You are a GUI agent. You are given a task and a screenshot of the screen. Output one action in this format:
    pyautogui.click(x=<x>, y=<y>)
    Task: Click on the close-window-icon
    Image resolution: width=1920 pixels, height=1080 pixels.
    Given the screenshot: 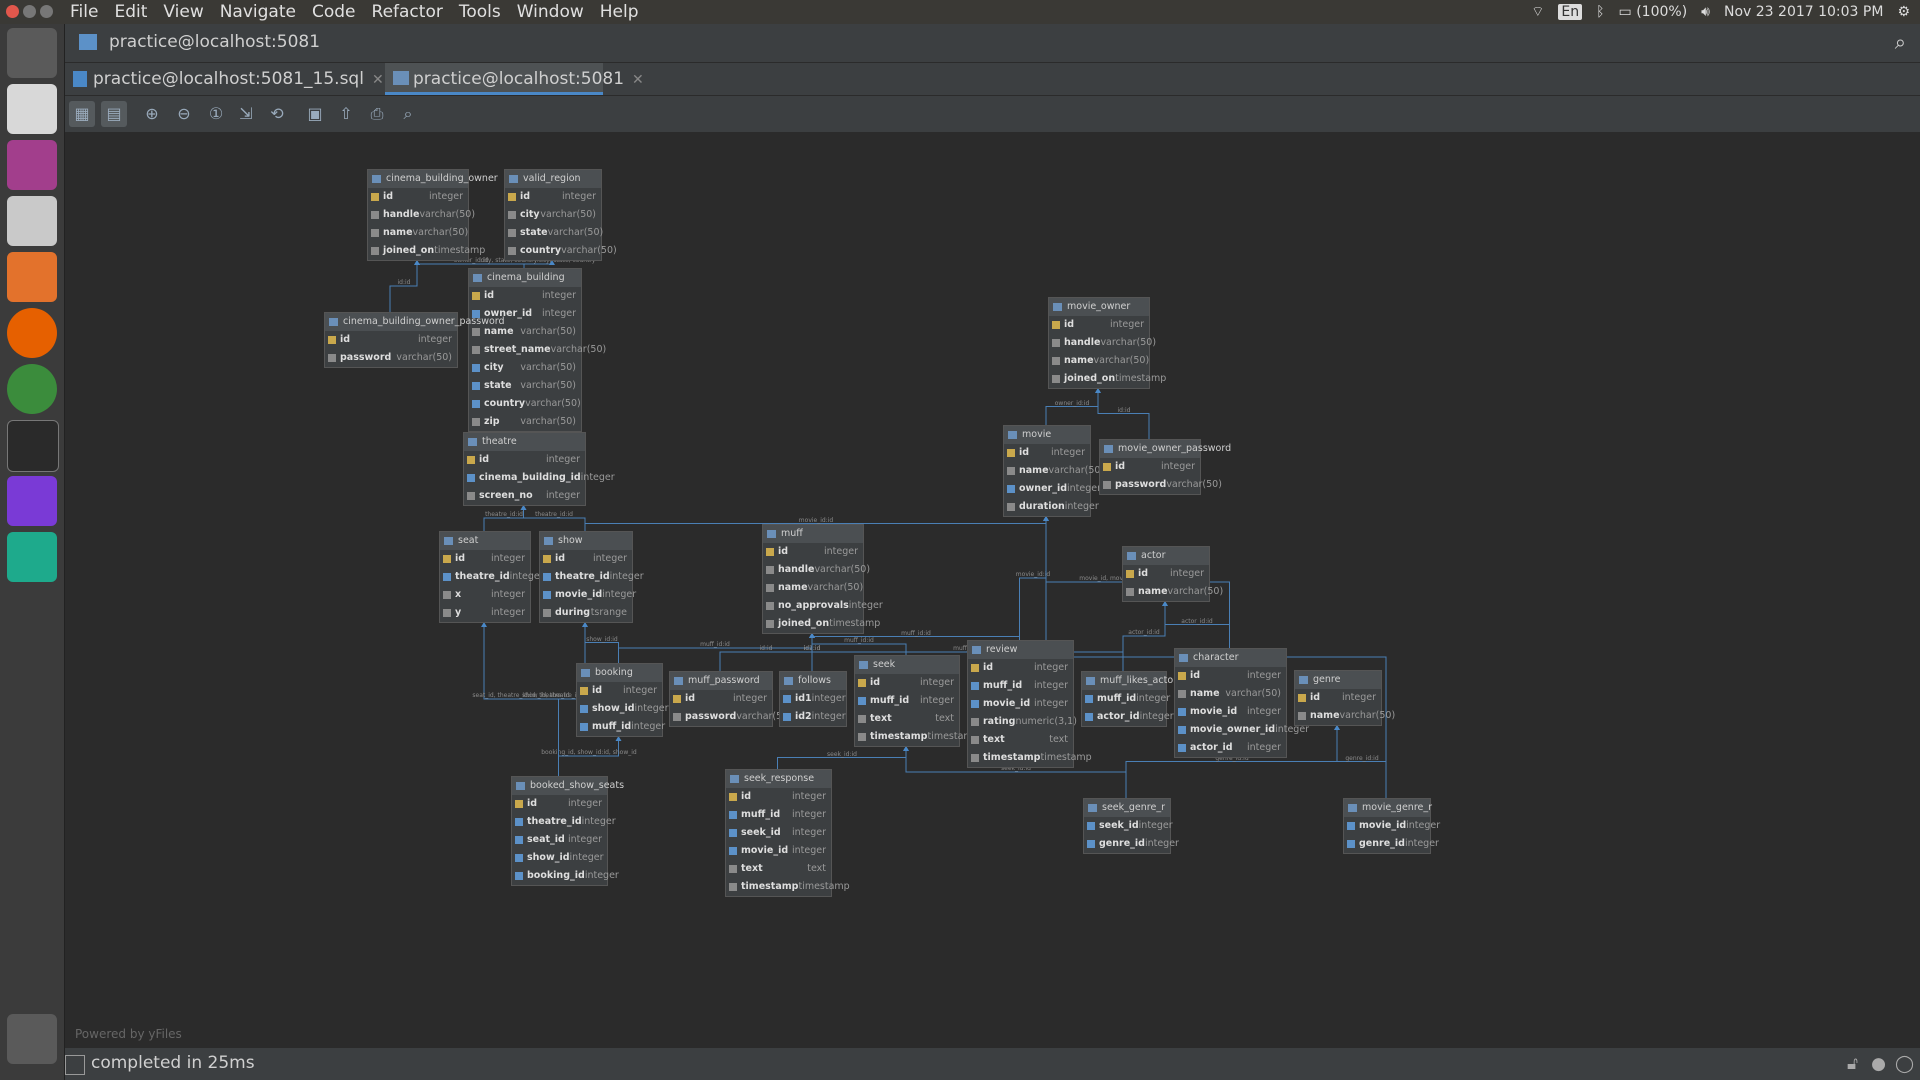 What is the action you would take?
    pyautogui.click(x=12, y=11)
    